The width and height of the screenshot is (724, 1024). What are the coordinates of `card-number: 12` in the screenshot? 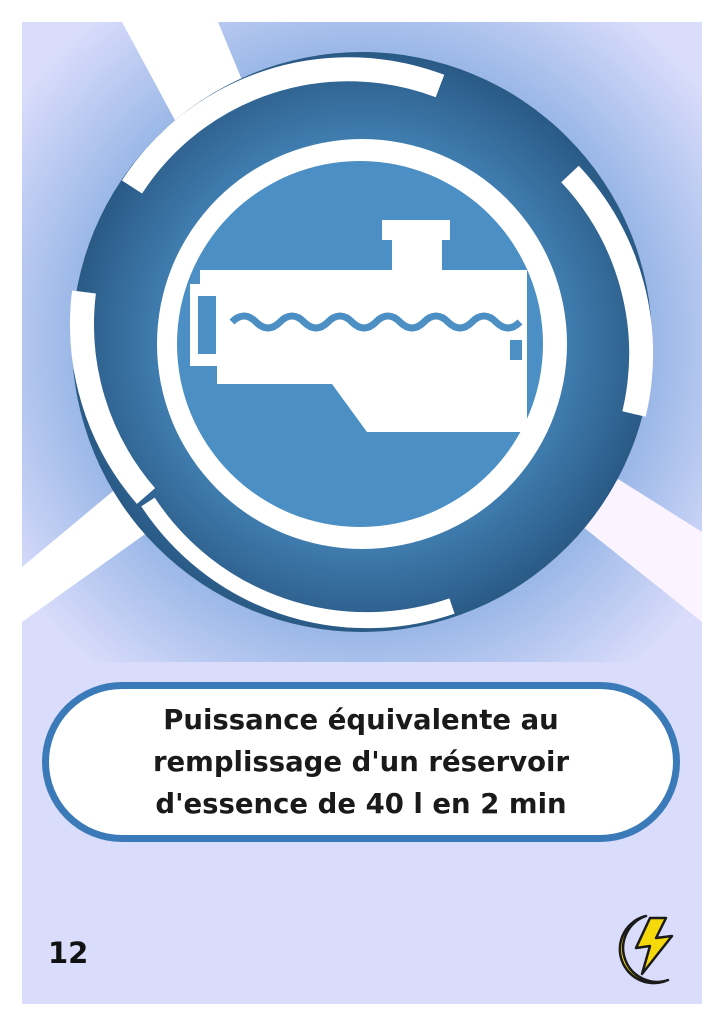 It's located at (68, 953).